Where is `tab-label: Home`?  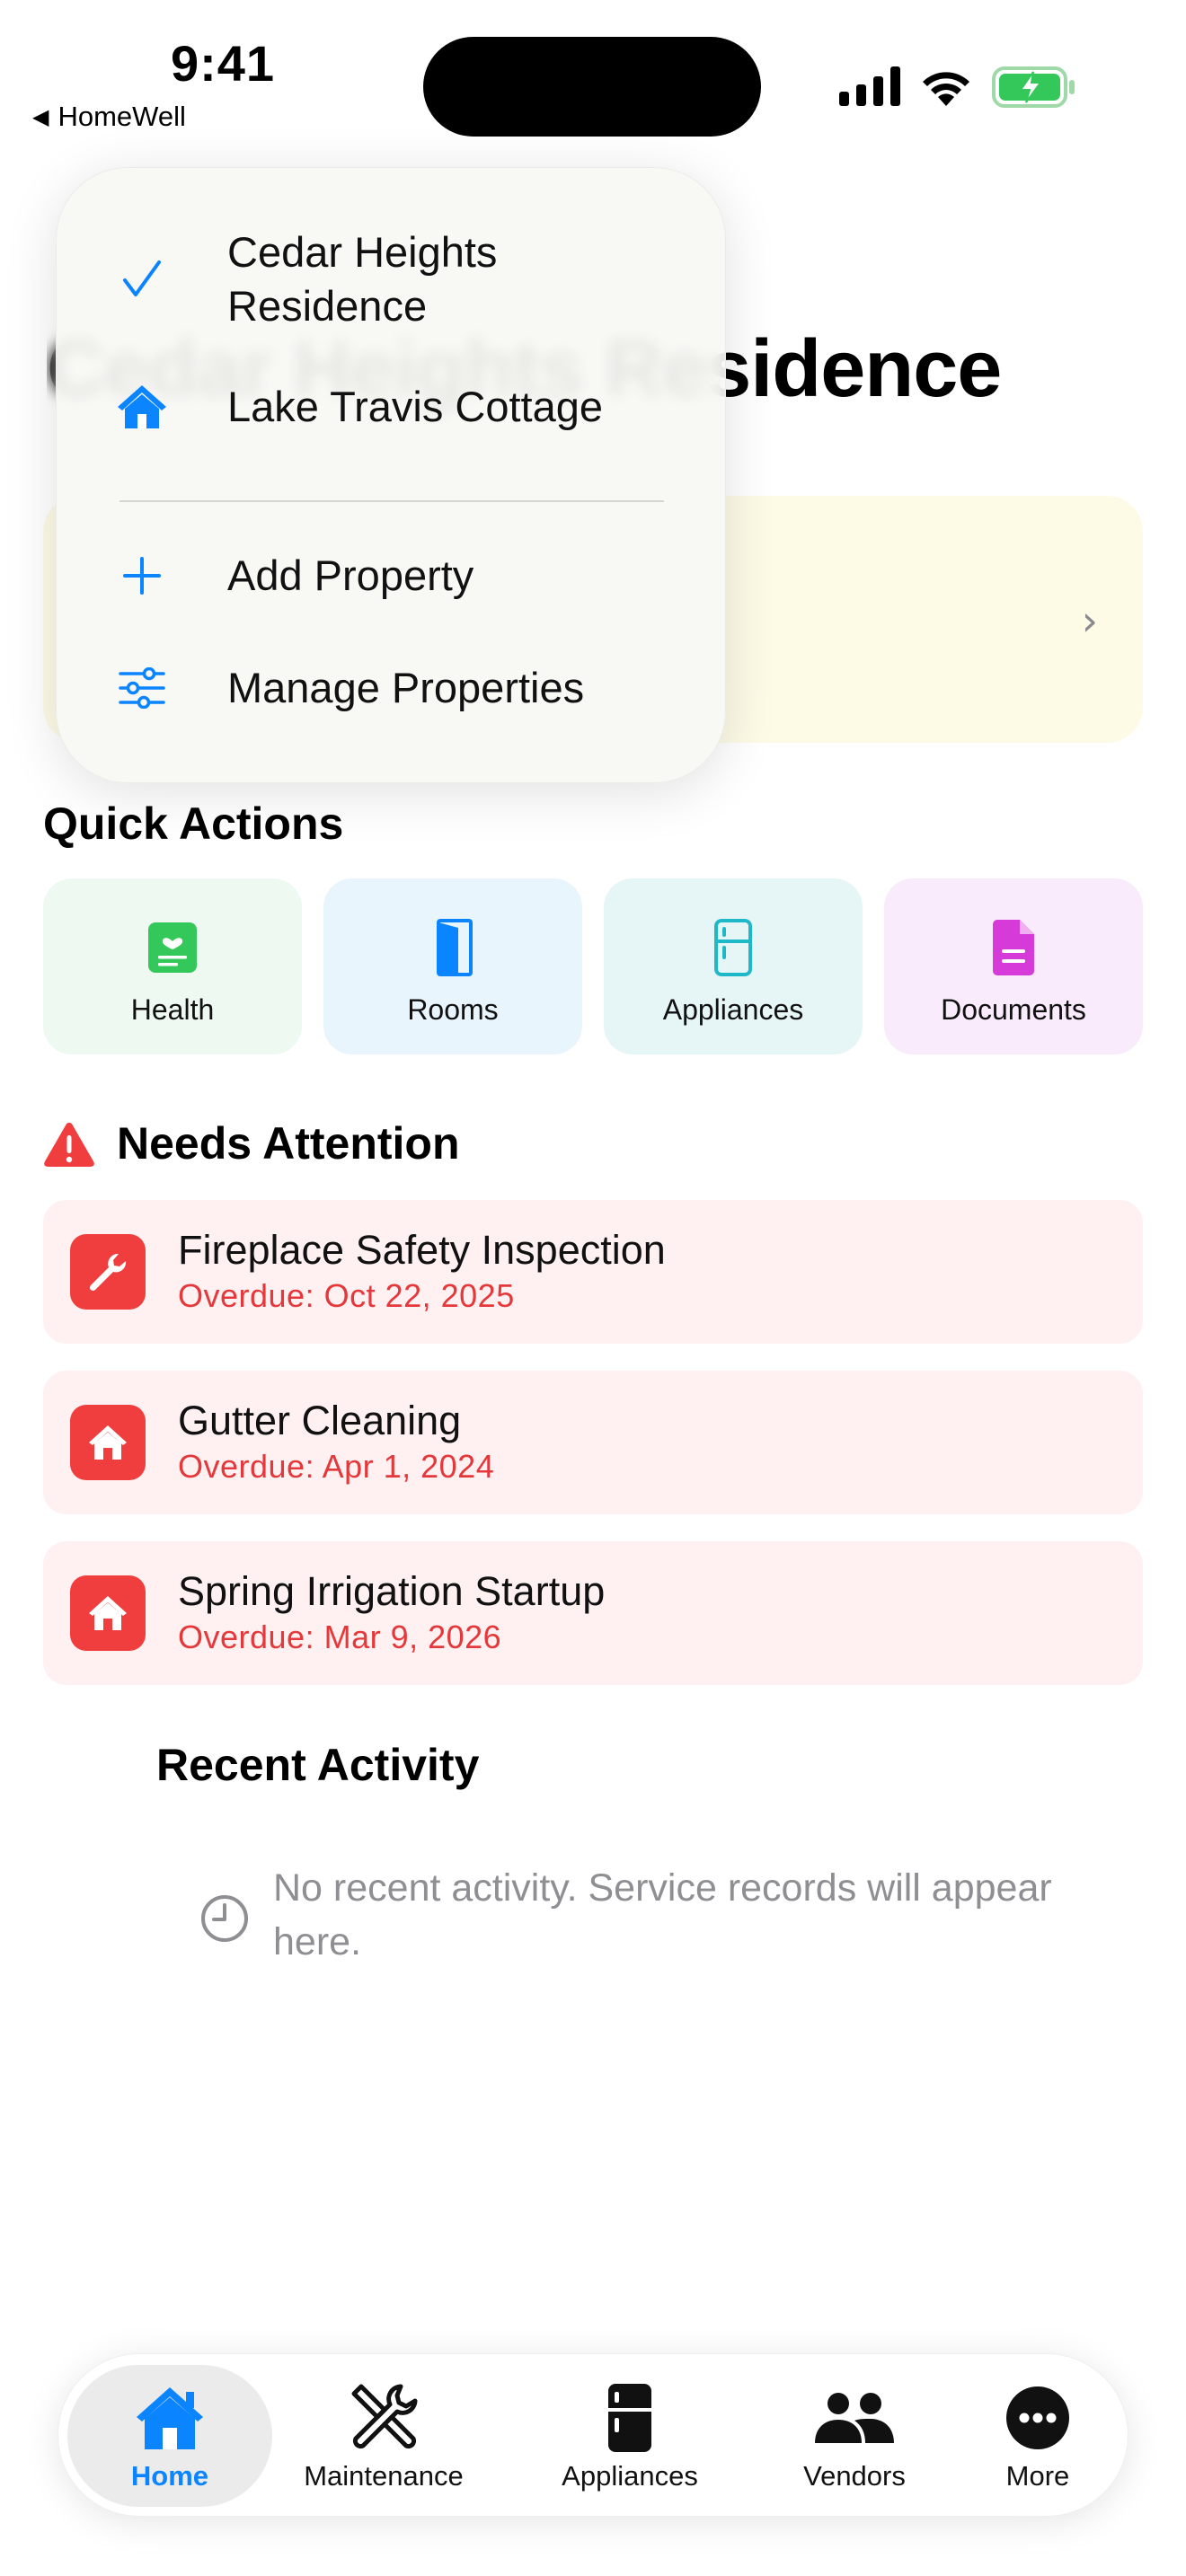
tab-label: Home is located at coordinates (169, 2476).